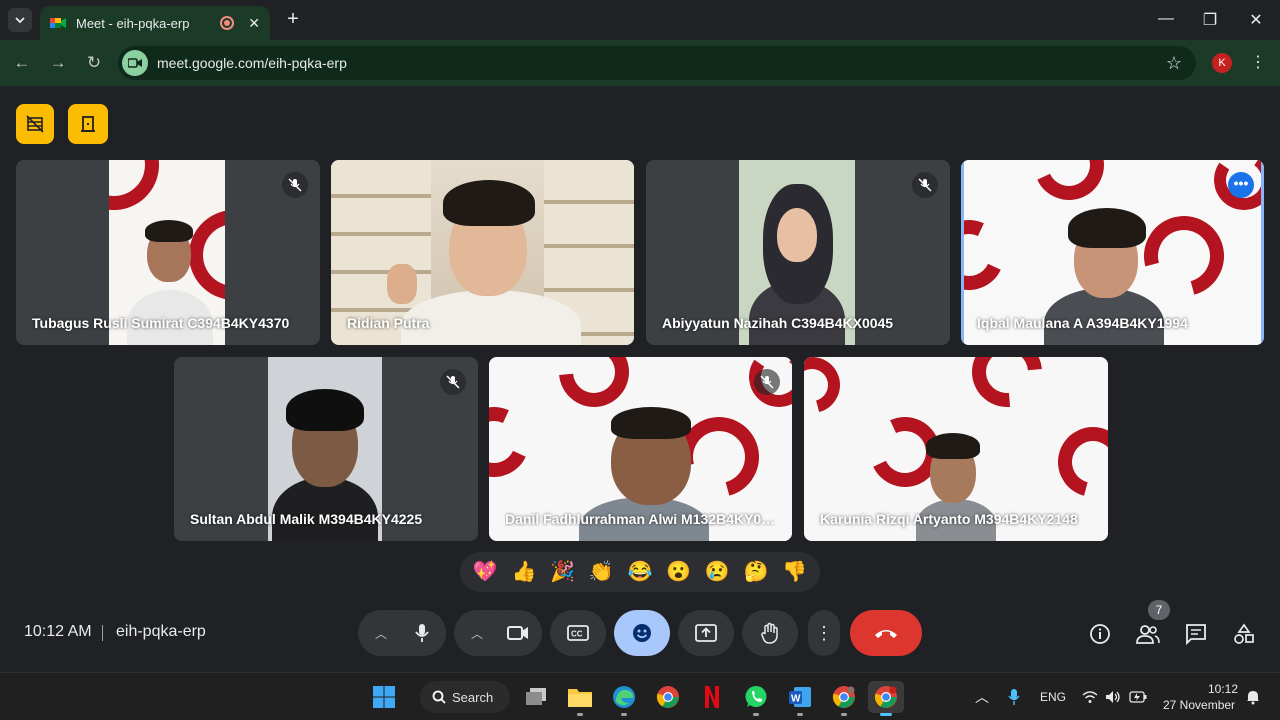  I want to click on people-button, so click(1148, 634).